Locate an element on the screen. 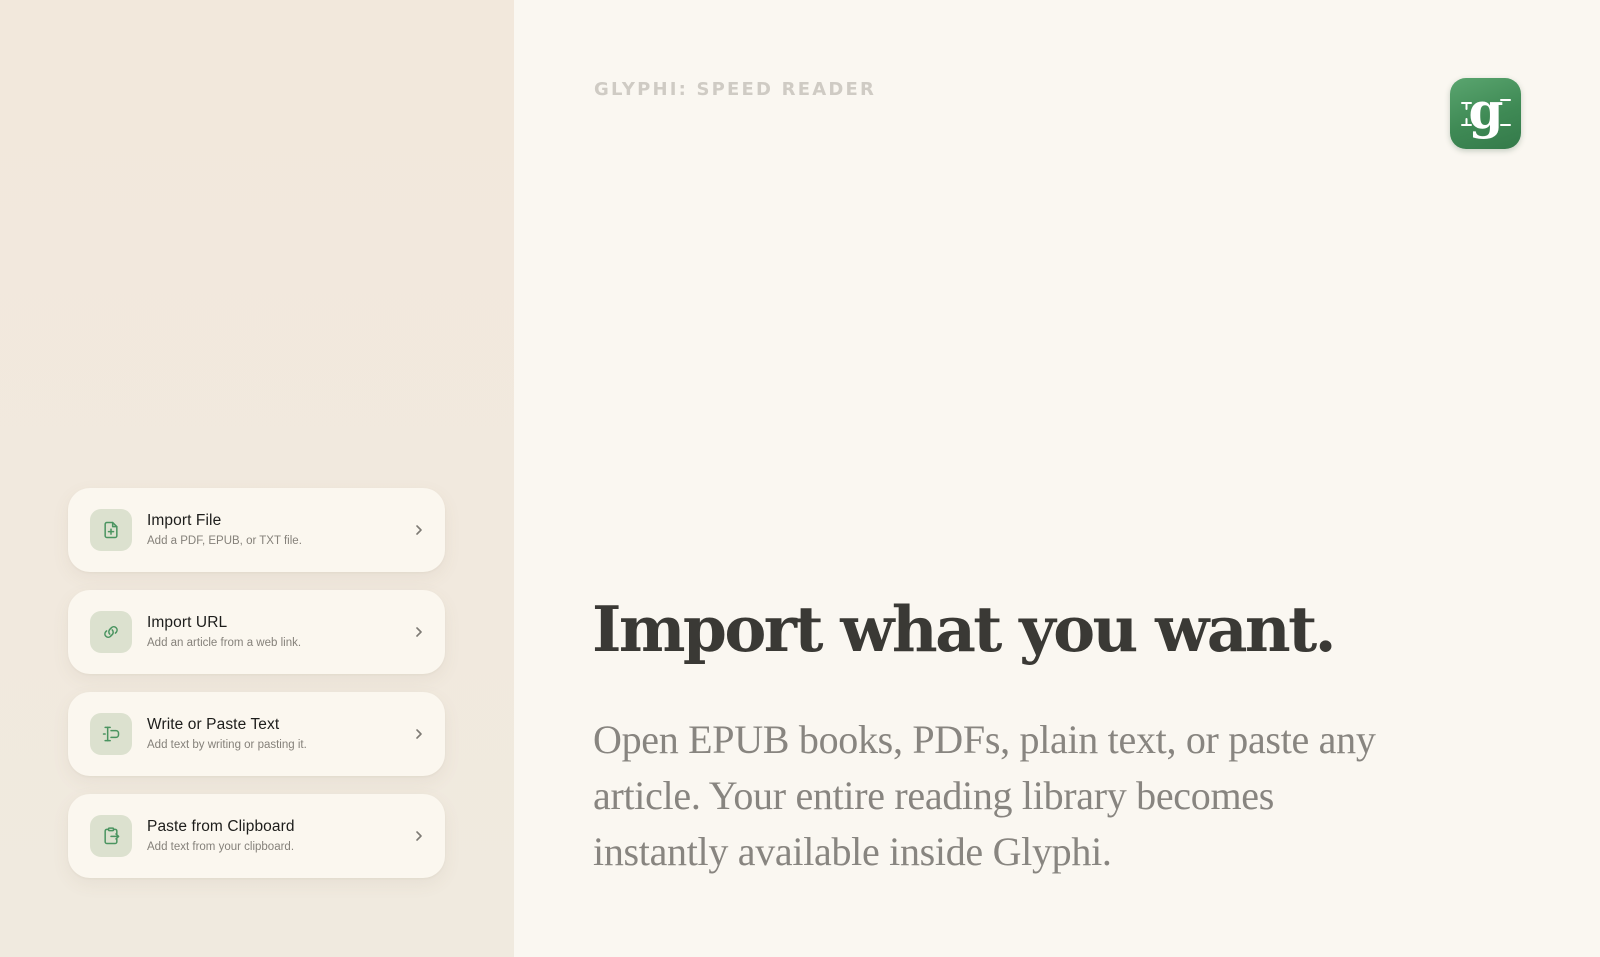  hero-headline: Import what you want. is located at coordinates (964, 629).